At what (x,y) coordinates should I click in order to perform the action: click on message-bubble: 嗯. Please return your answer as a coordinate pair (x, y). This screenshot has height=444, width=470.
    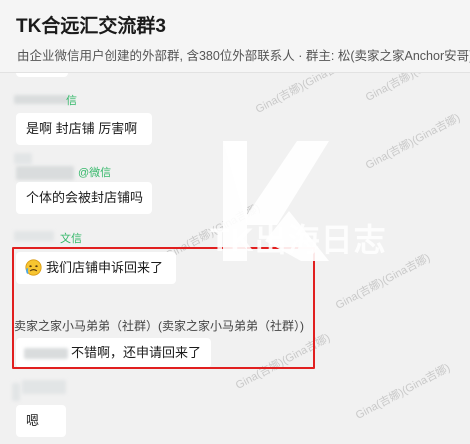
    Looking at the image, I should click on (41, 421).